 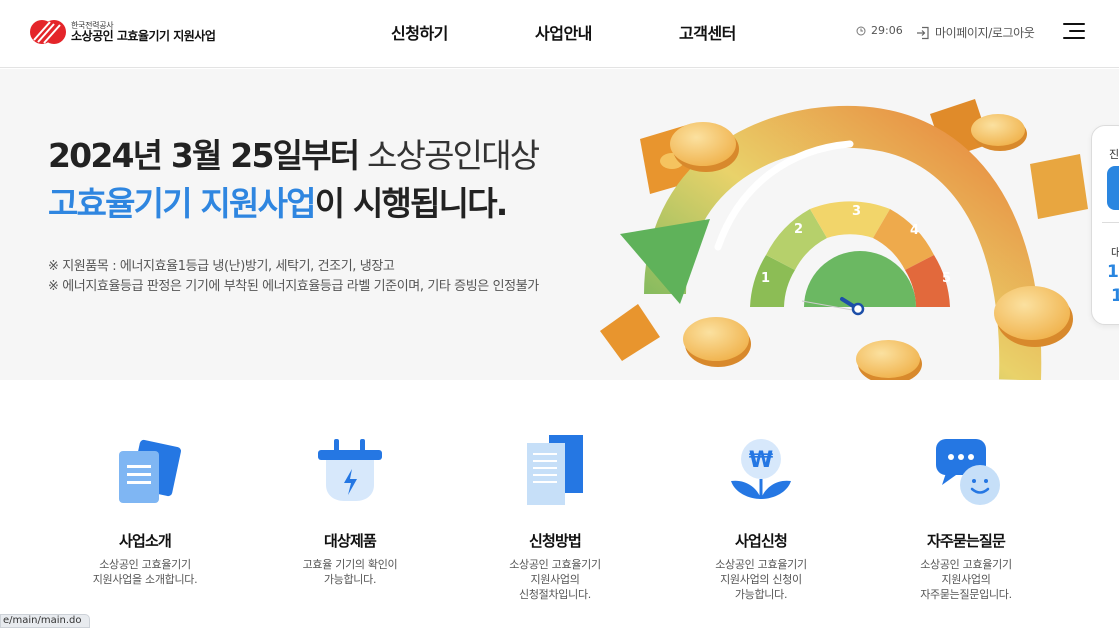 I want to click on card-title: 사업신청, so click(x=761, y=541).